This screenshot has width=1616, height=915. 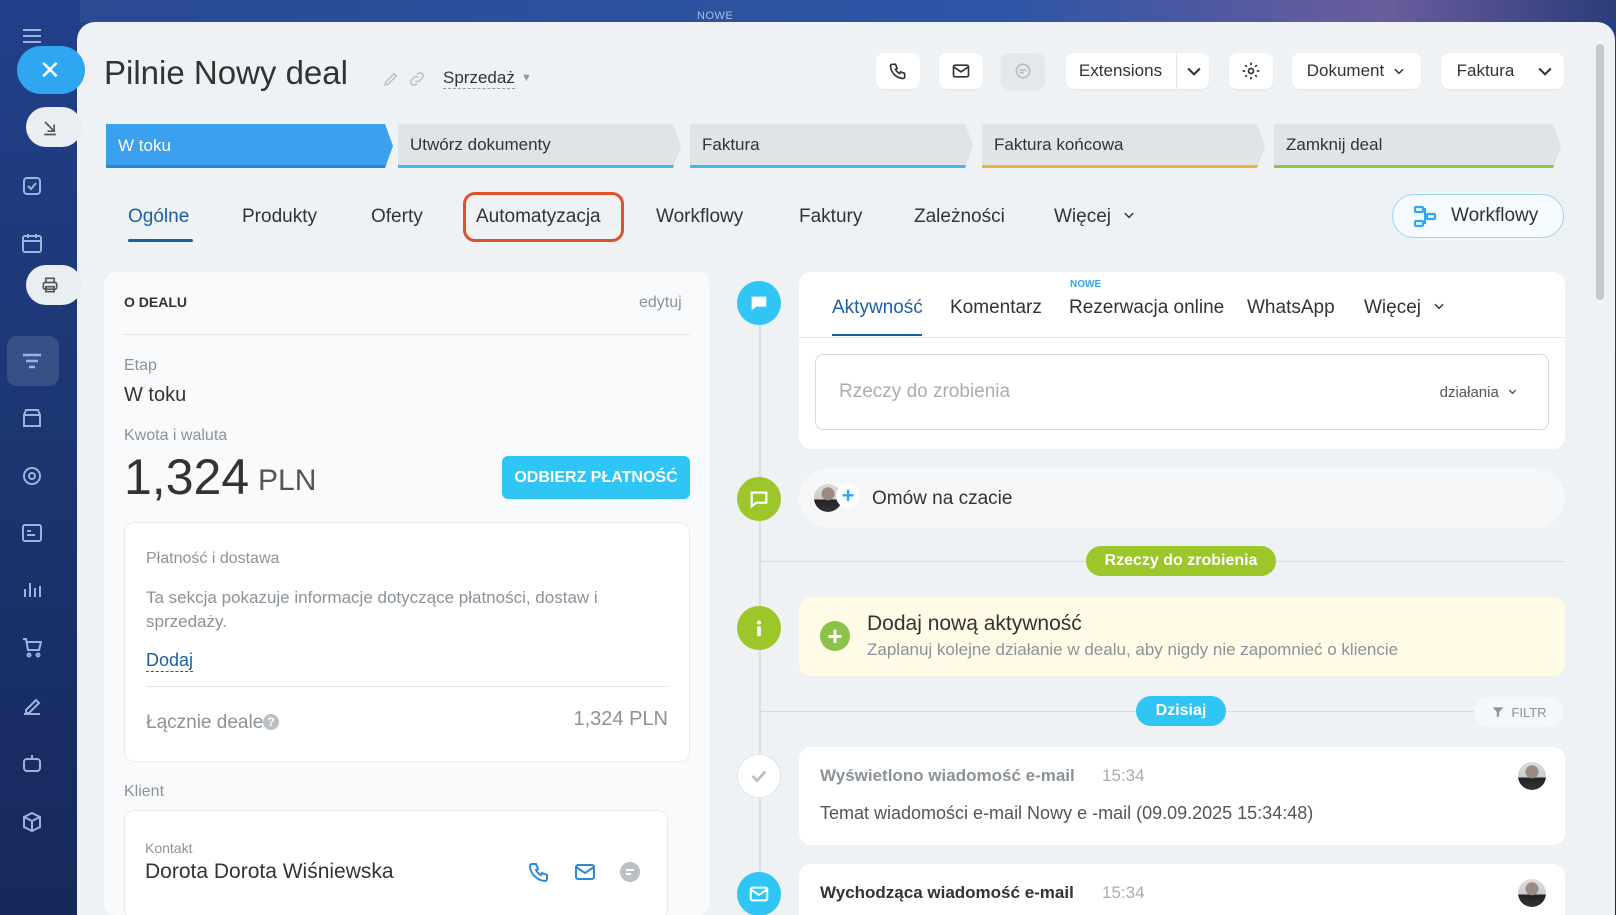 What do you see at coordinates (759, 500) in the screenshot?
I see `chat-bubble-icon` at bounding box center [759, 500].